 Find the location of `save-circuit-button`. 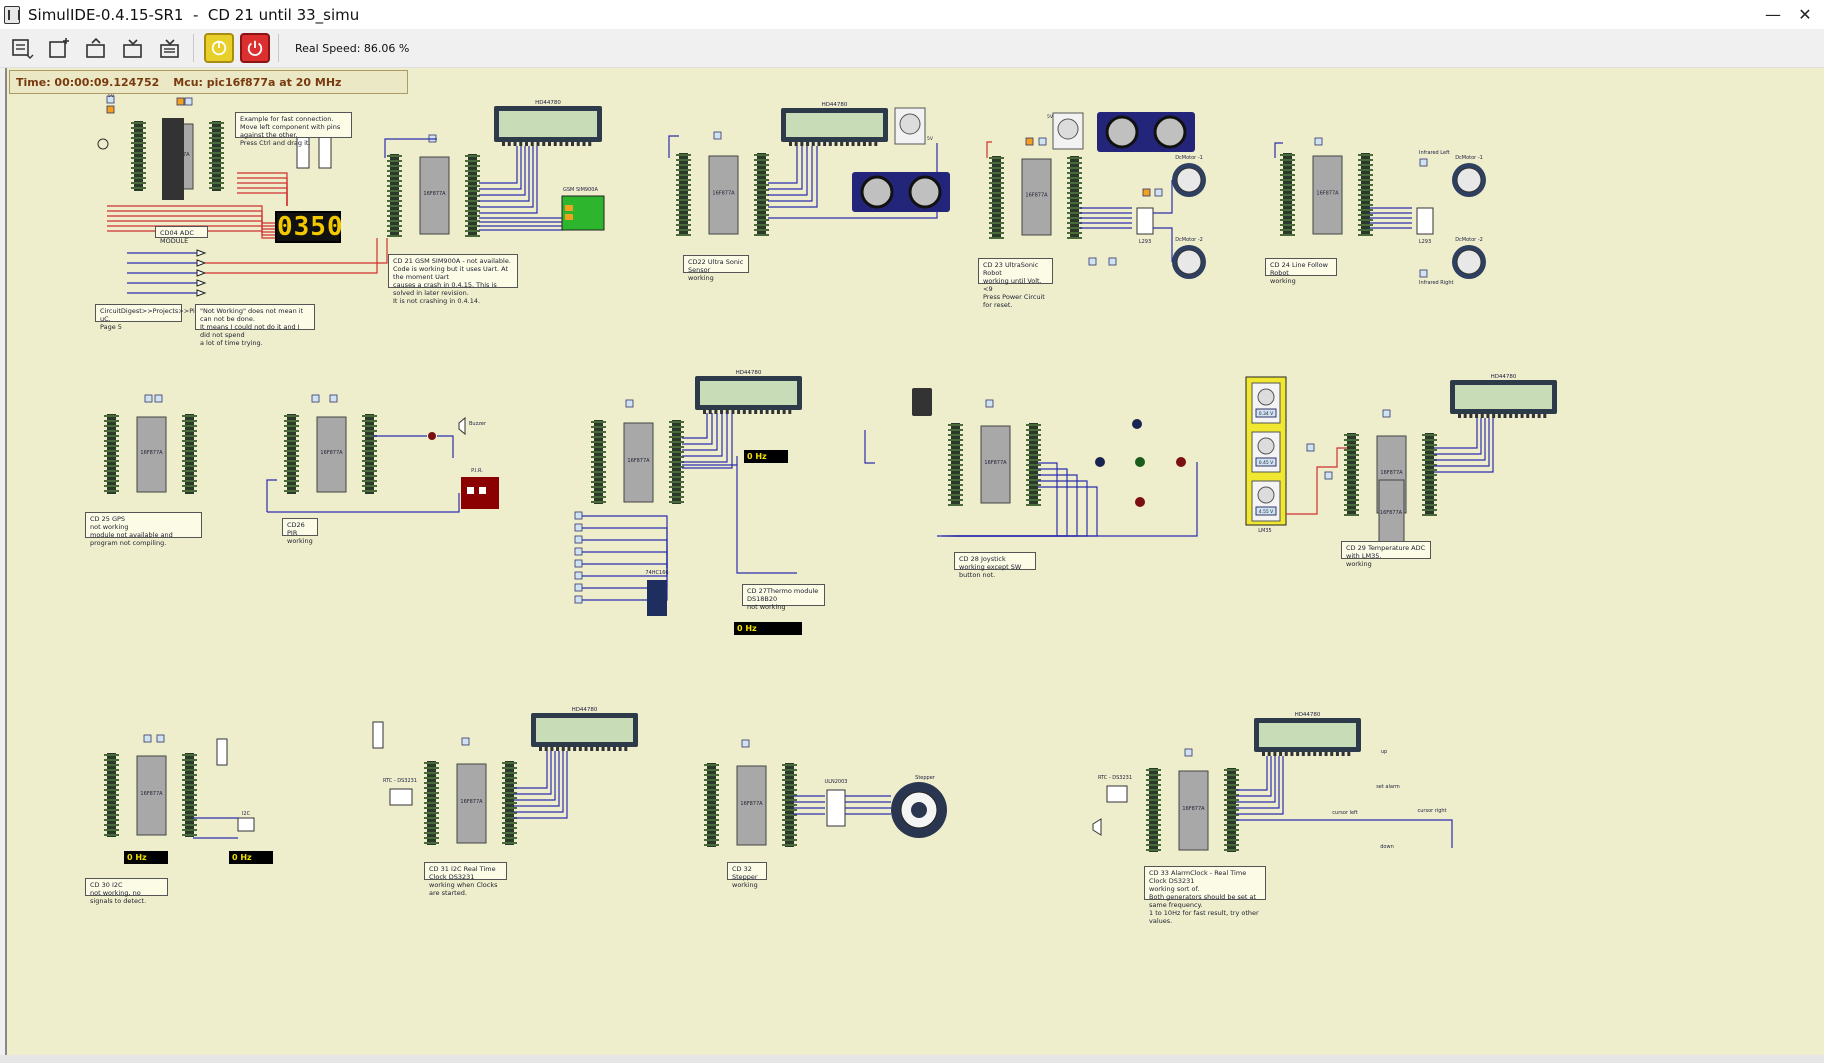

save-circuit-button is located at coordinates (133, 48).